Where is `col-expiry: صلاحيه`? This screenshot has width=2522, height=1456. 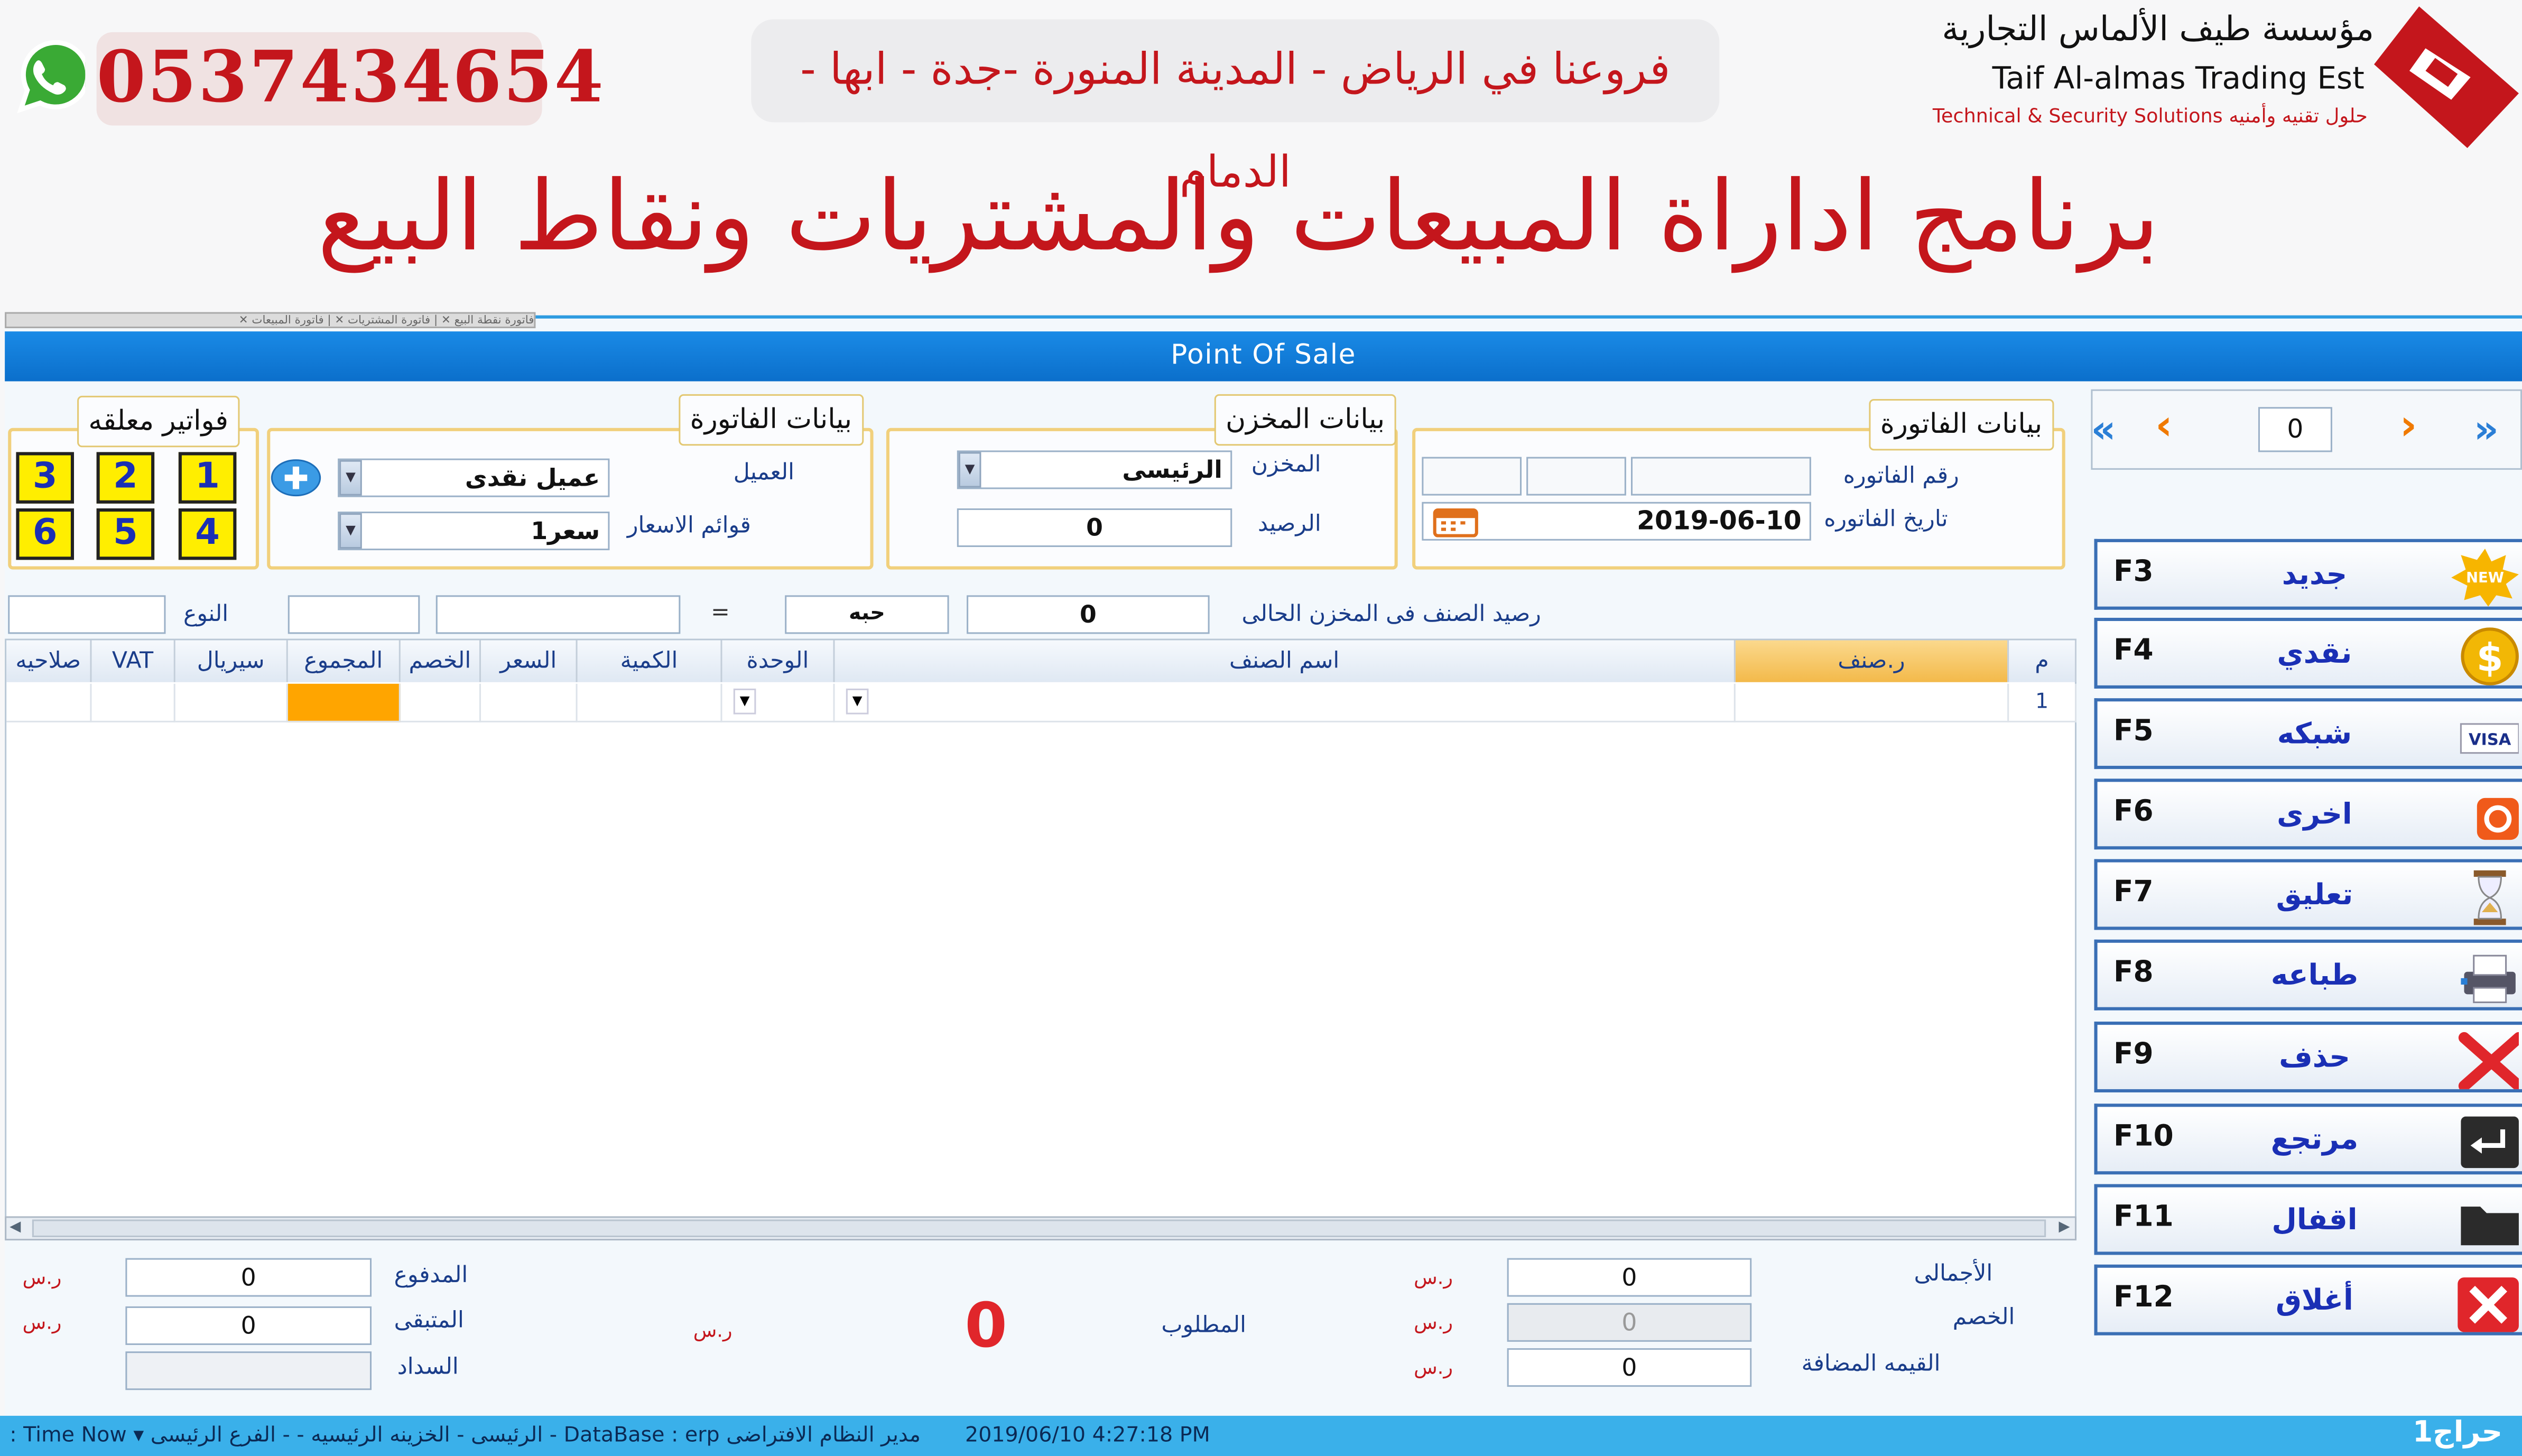
col-expiry: صلاحيه is located at coordinates (49, 661).